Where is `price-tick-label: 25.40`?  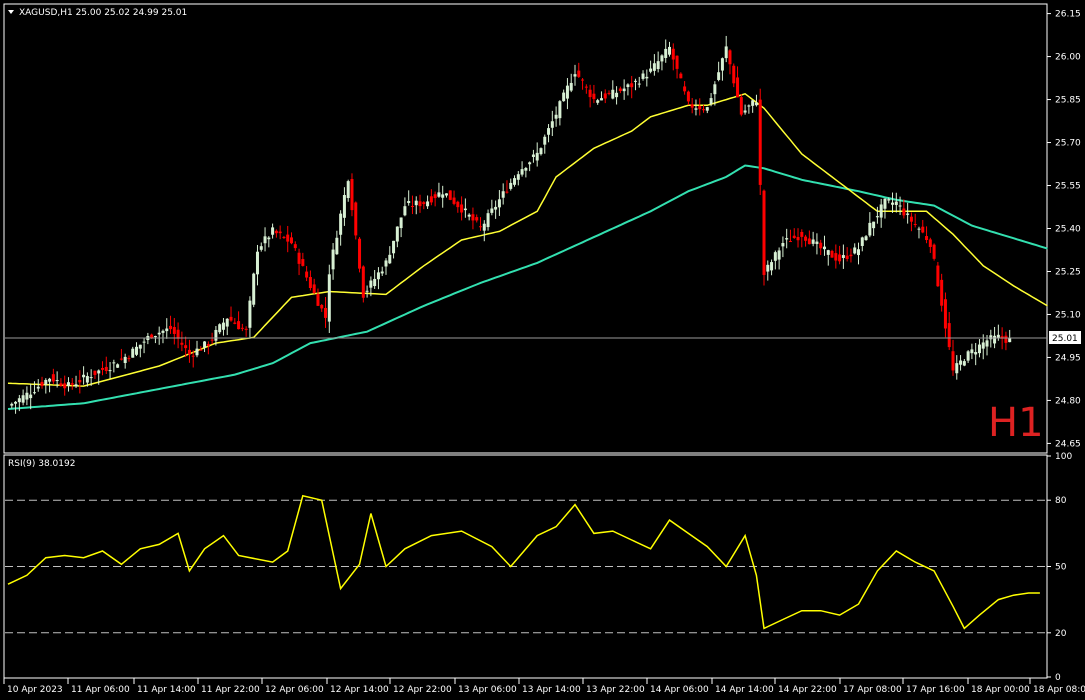 price-tick-label: 25.40 is located at coordinates (1068, 230).